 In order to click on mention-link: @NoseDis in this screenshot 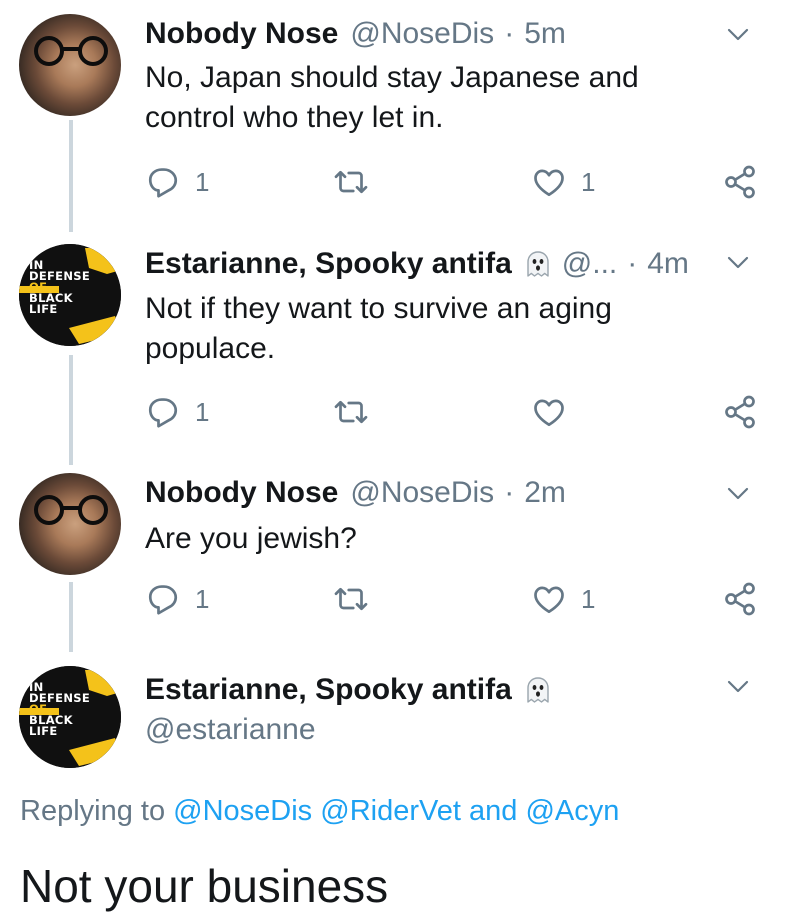, I will do `click(242, 811)`.